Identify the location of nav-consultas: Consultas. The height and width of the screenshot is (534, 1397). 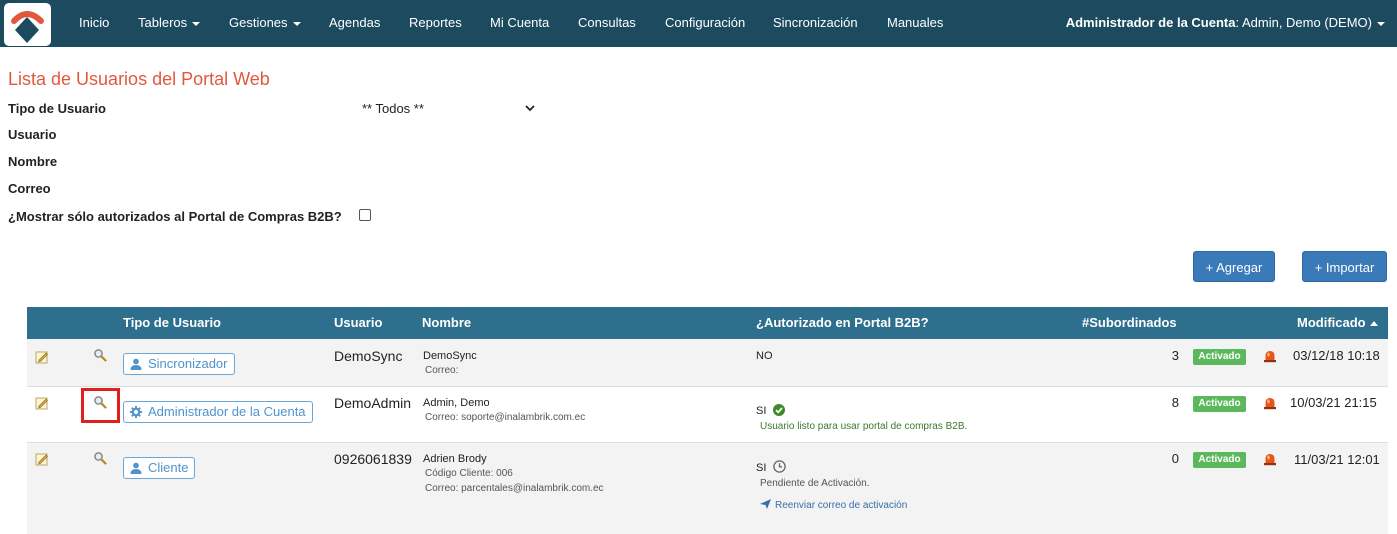
(607, 22).